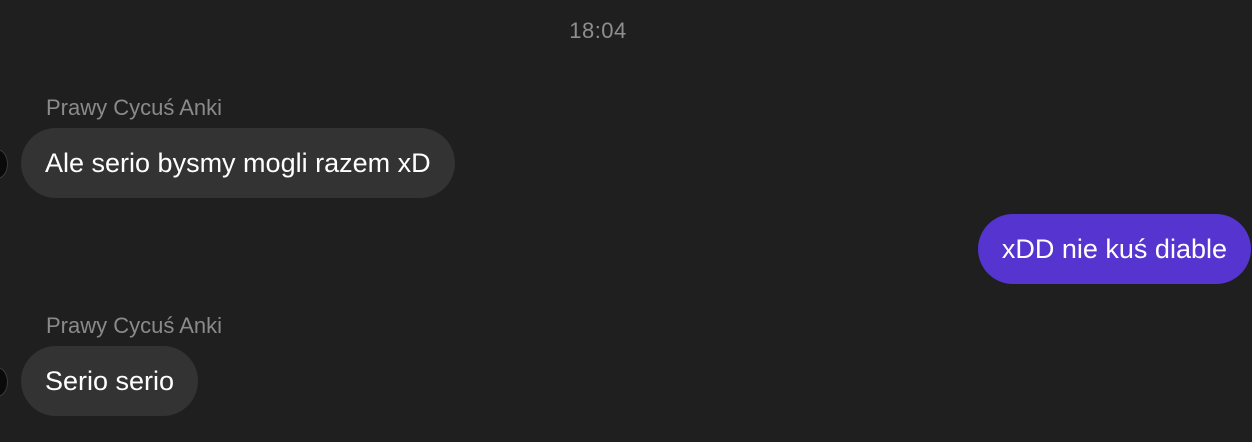 Image resolution: width=1252 pixels, height=442 pixels. What do you see at coordinates (1114, 249) in the screenshot?
I see `outgoing-message-bubble: xDD nie kuś diable` at bounding box center [1114, 249].